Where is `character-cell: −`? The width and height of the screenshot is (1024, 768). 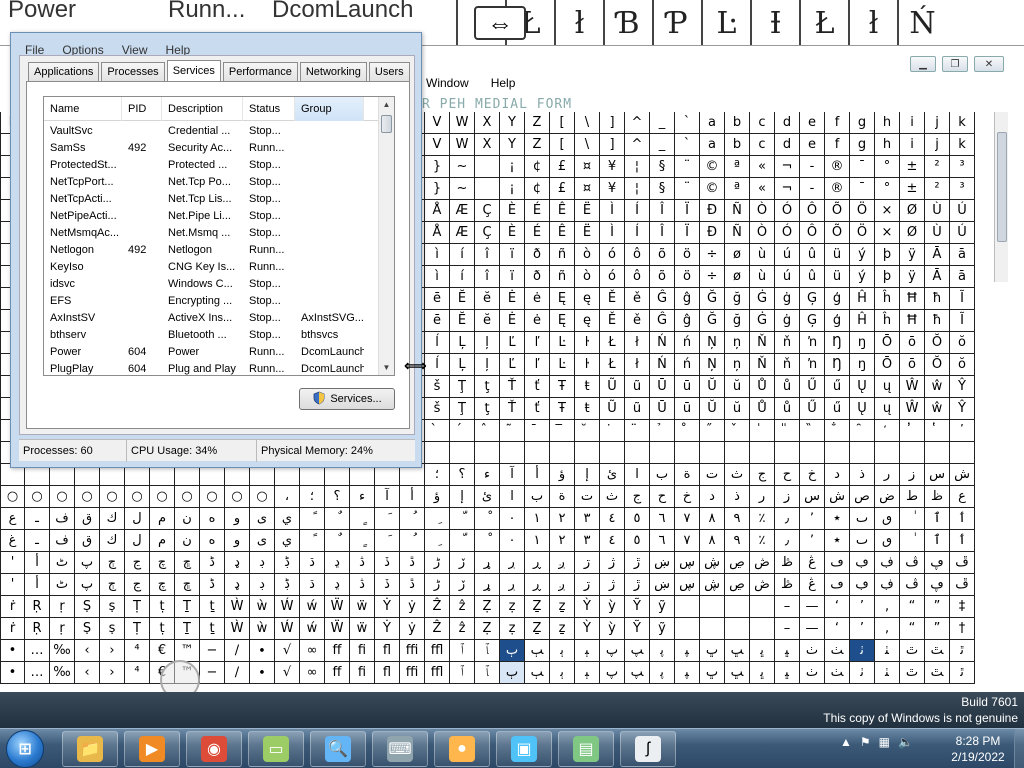 character-cell: − is located at coordinates (212, 651).